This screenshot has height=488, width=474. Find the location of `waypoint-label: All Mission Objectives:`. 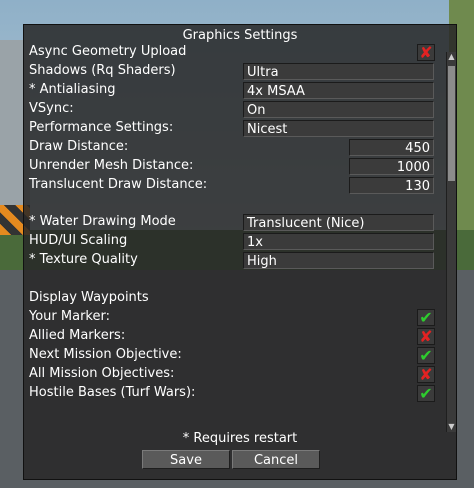

waypoint-label: All Mission Objectives: is located at coordinates (102, 373).